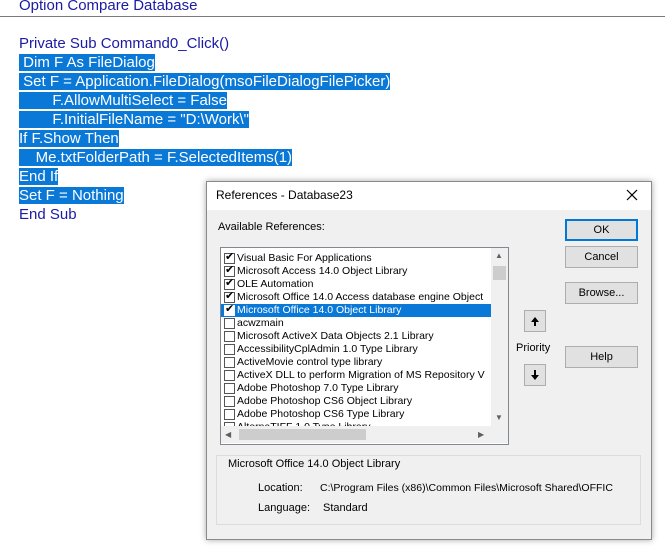 Image resolution: width=665 pixels, height=553 pixels. I want to click on reference-item: ✔ Microsoft Access 14.0 Object Library, so click(356, 271).